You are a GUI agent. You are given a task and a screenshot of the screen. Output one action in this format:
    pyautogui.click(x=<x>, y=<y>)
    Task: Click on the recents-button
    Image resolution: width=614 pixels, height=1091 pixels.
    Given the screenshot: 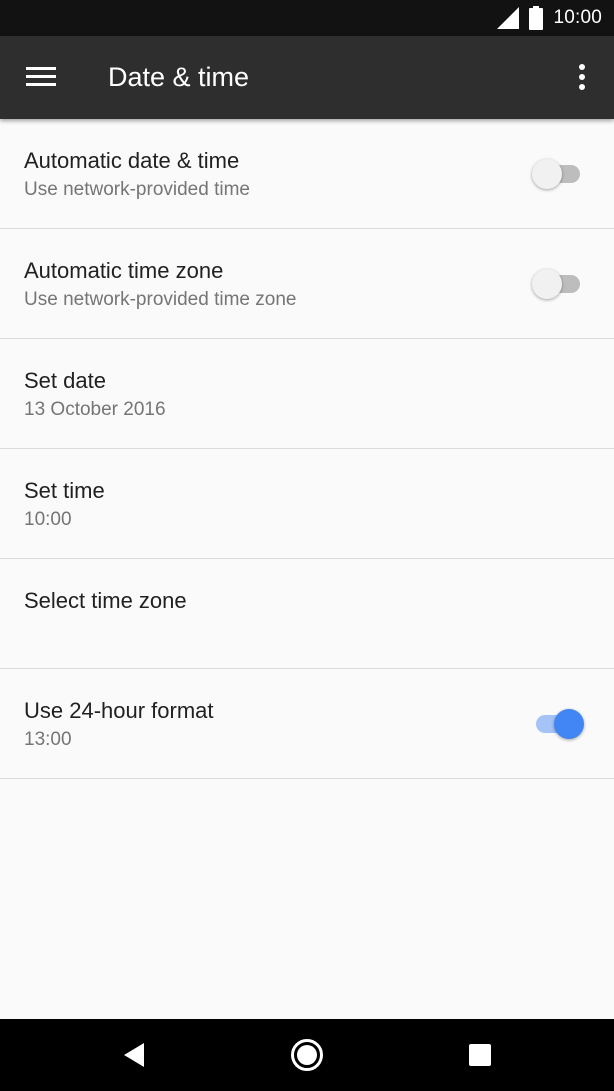 What is the action you would take?
    pyautogui.click(x=480, y=1055)
    